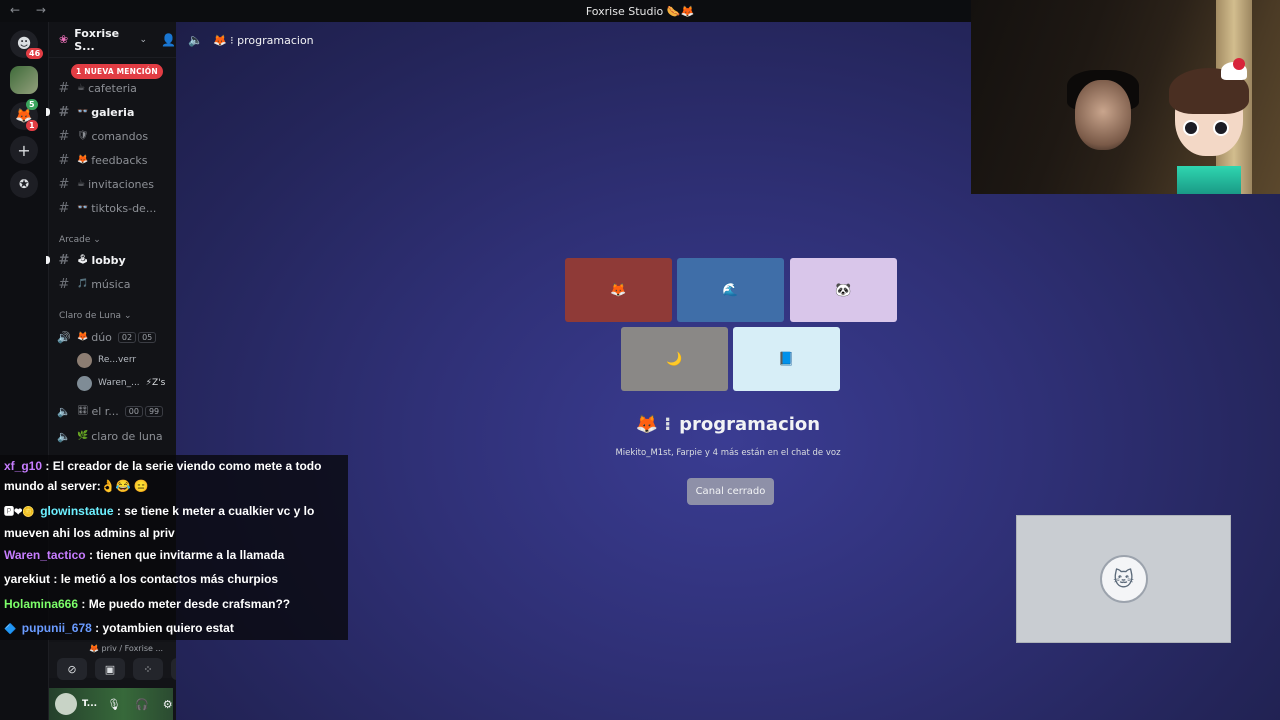  I want to click on header-channel-name: 🦊 ⁝ programacion, so click(263, 40).